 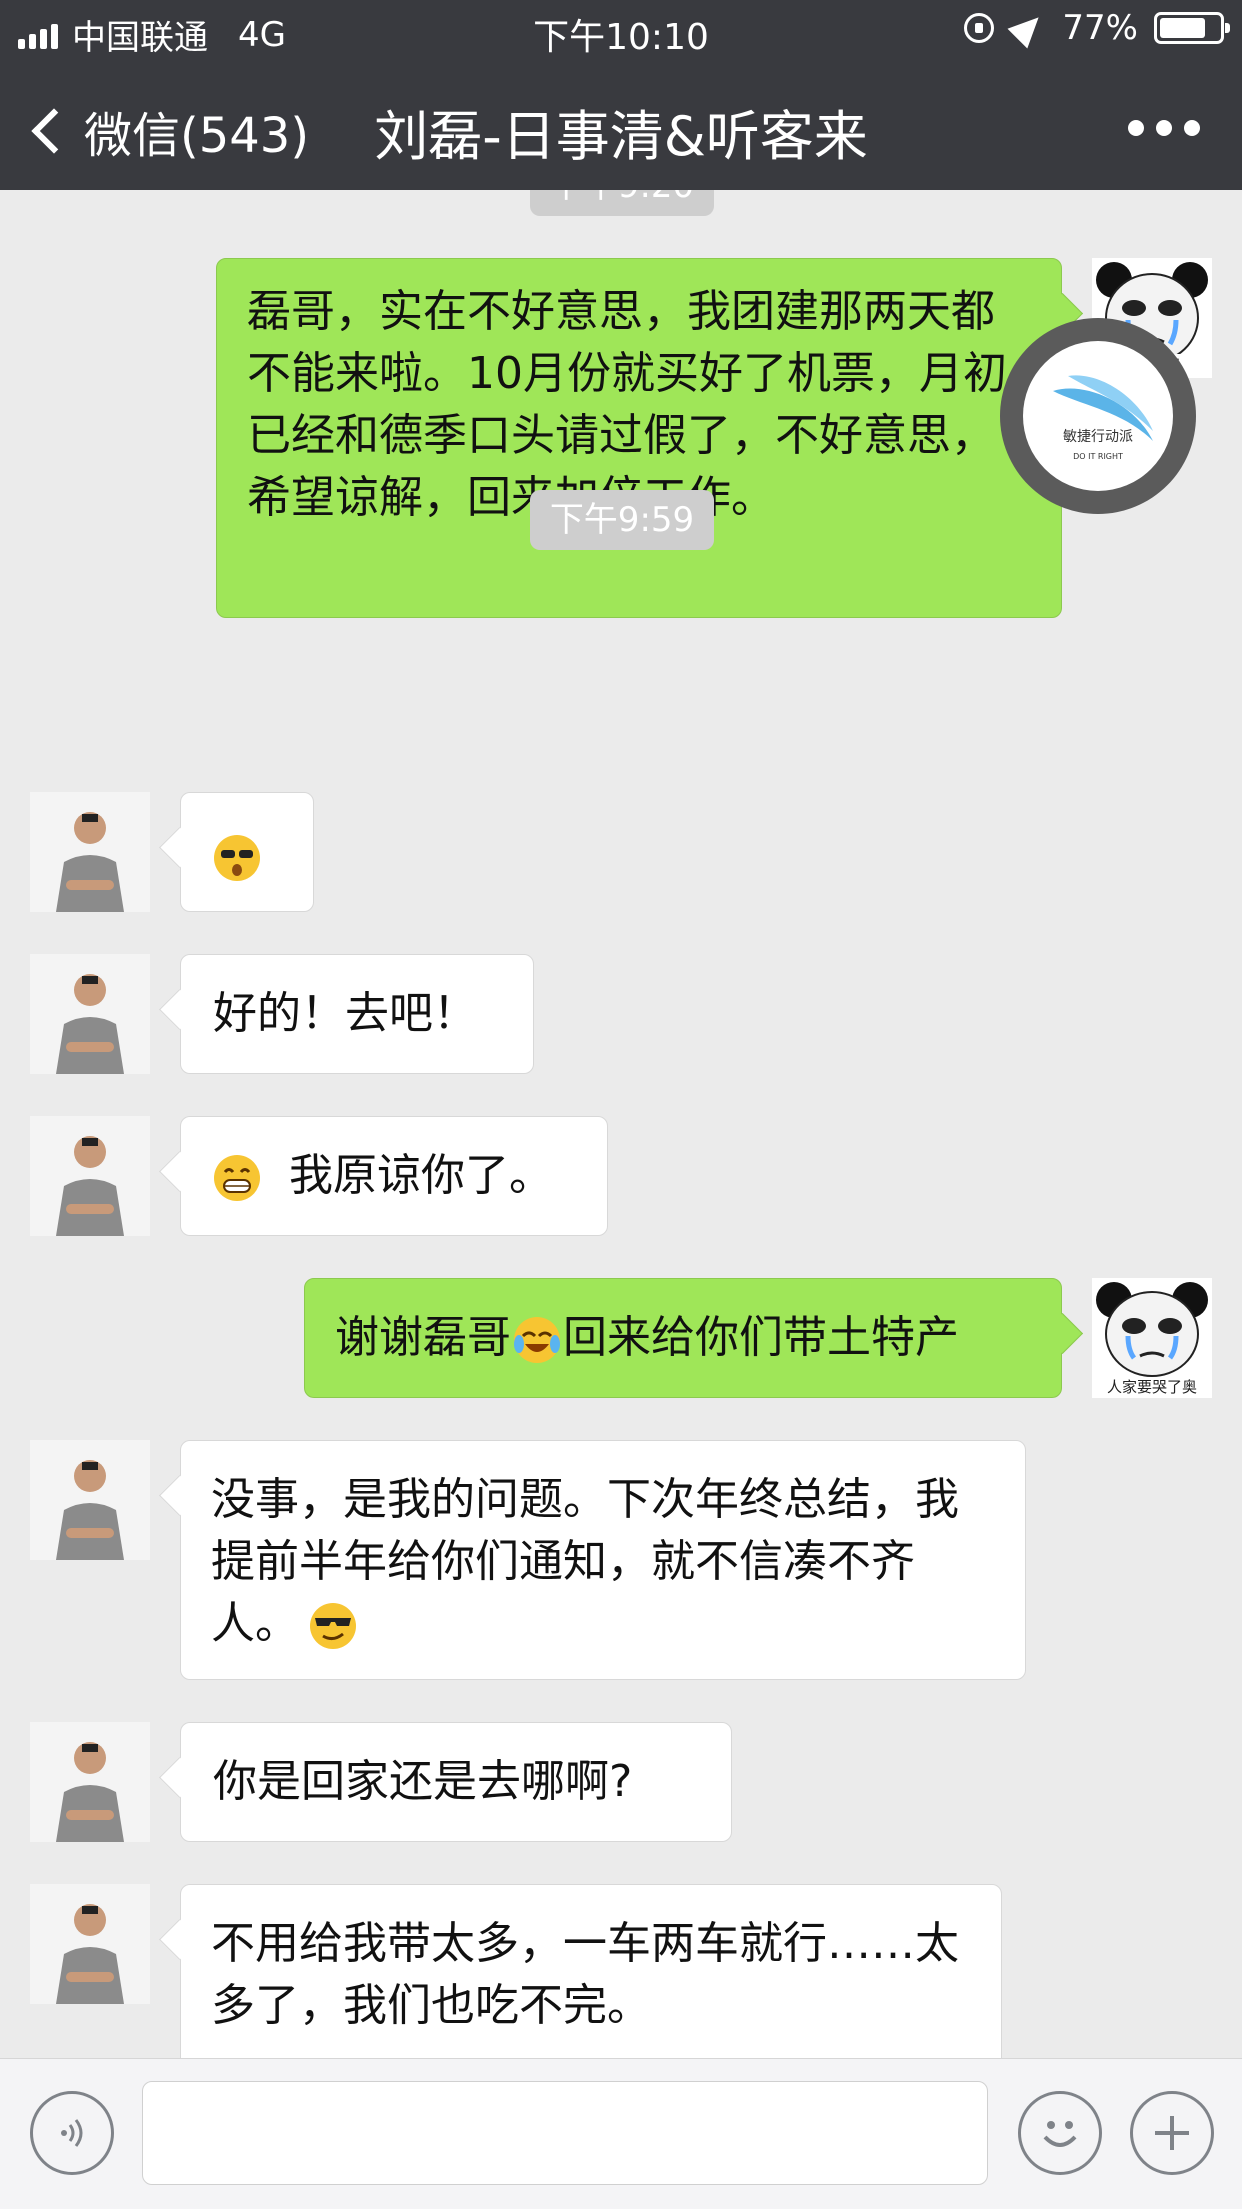 What do you see at coordinates (1098, 437) in the screenshot?
I see `watermark-text: 敏捷行动派` at bounding box center [1098, 437].